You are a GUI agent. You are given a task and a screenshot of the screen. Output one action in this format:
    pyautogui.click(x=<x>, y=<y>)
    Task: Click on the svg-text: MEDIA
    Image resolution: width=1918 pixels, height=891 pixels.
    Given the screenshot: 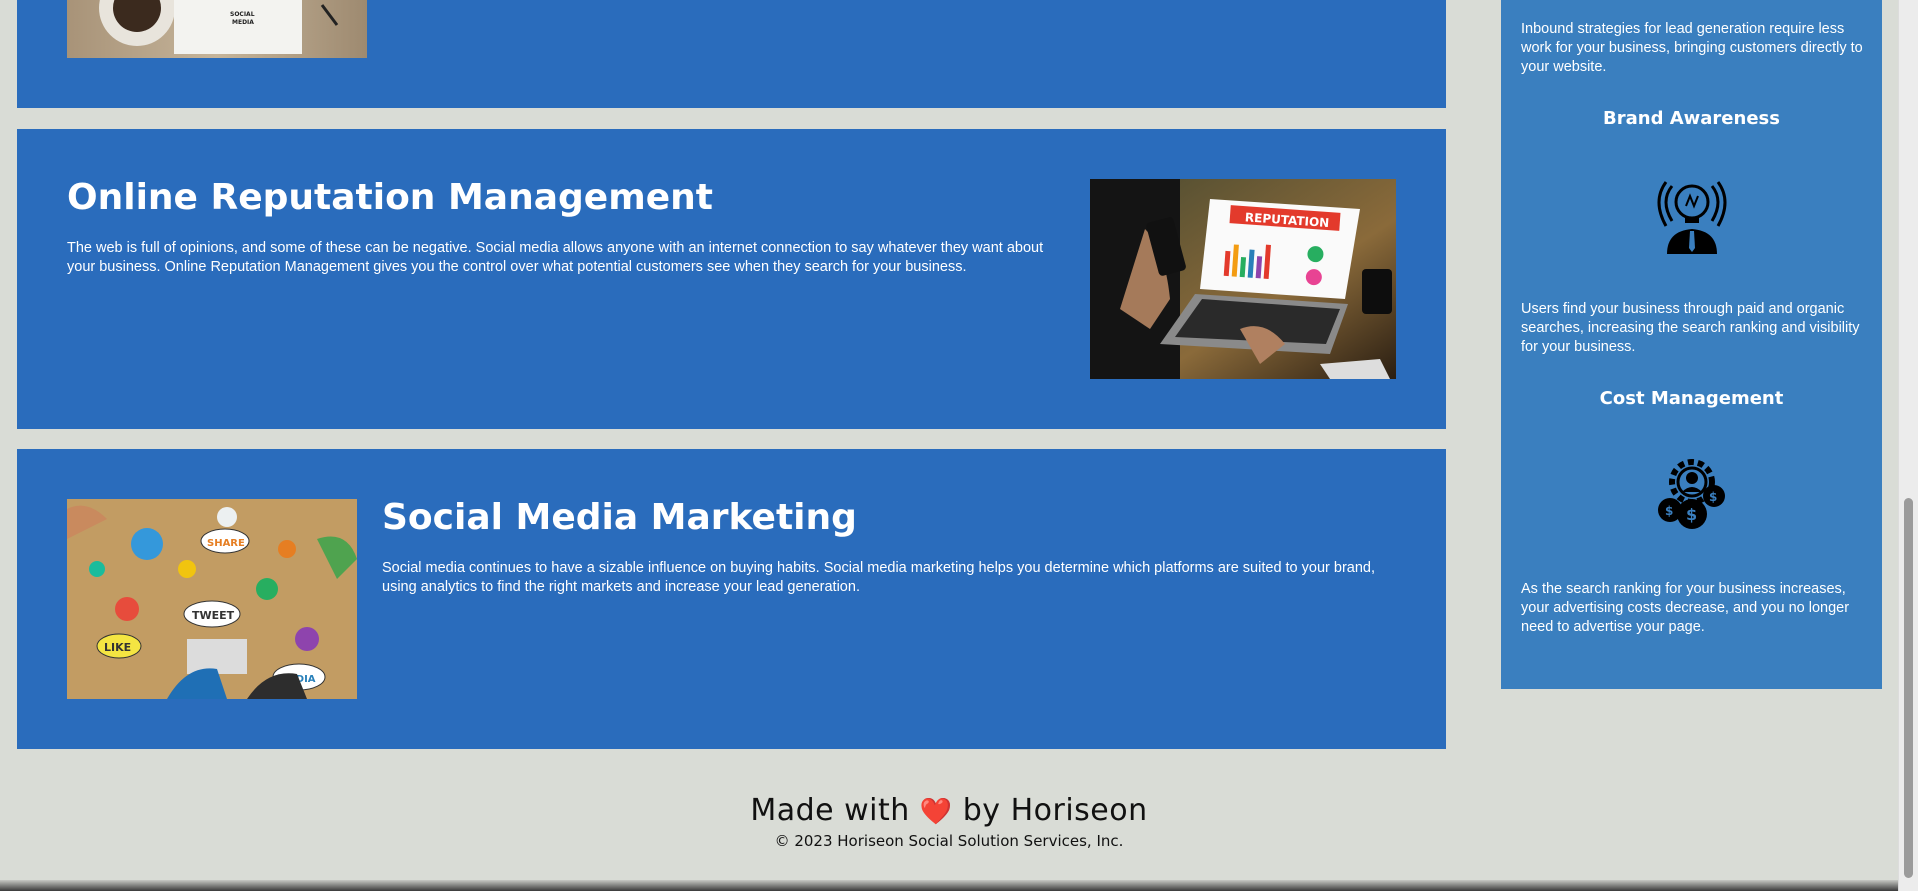 What is the action you would take?
    pyautogui.click(x=243, y=22)
    